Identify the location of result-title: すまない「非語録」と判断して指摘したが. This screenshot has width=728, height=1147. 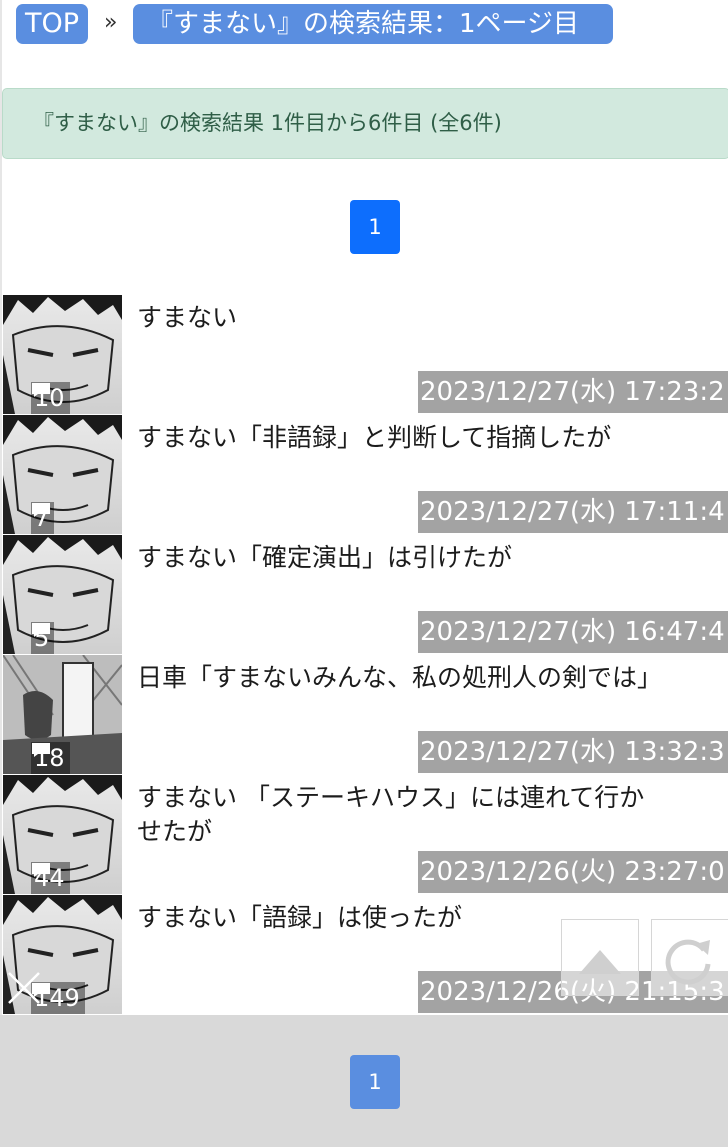
(397, 438).